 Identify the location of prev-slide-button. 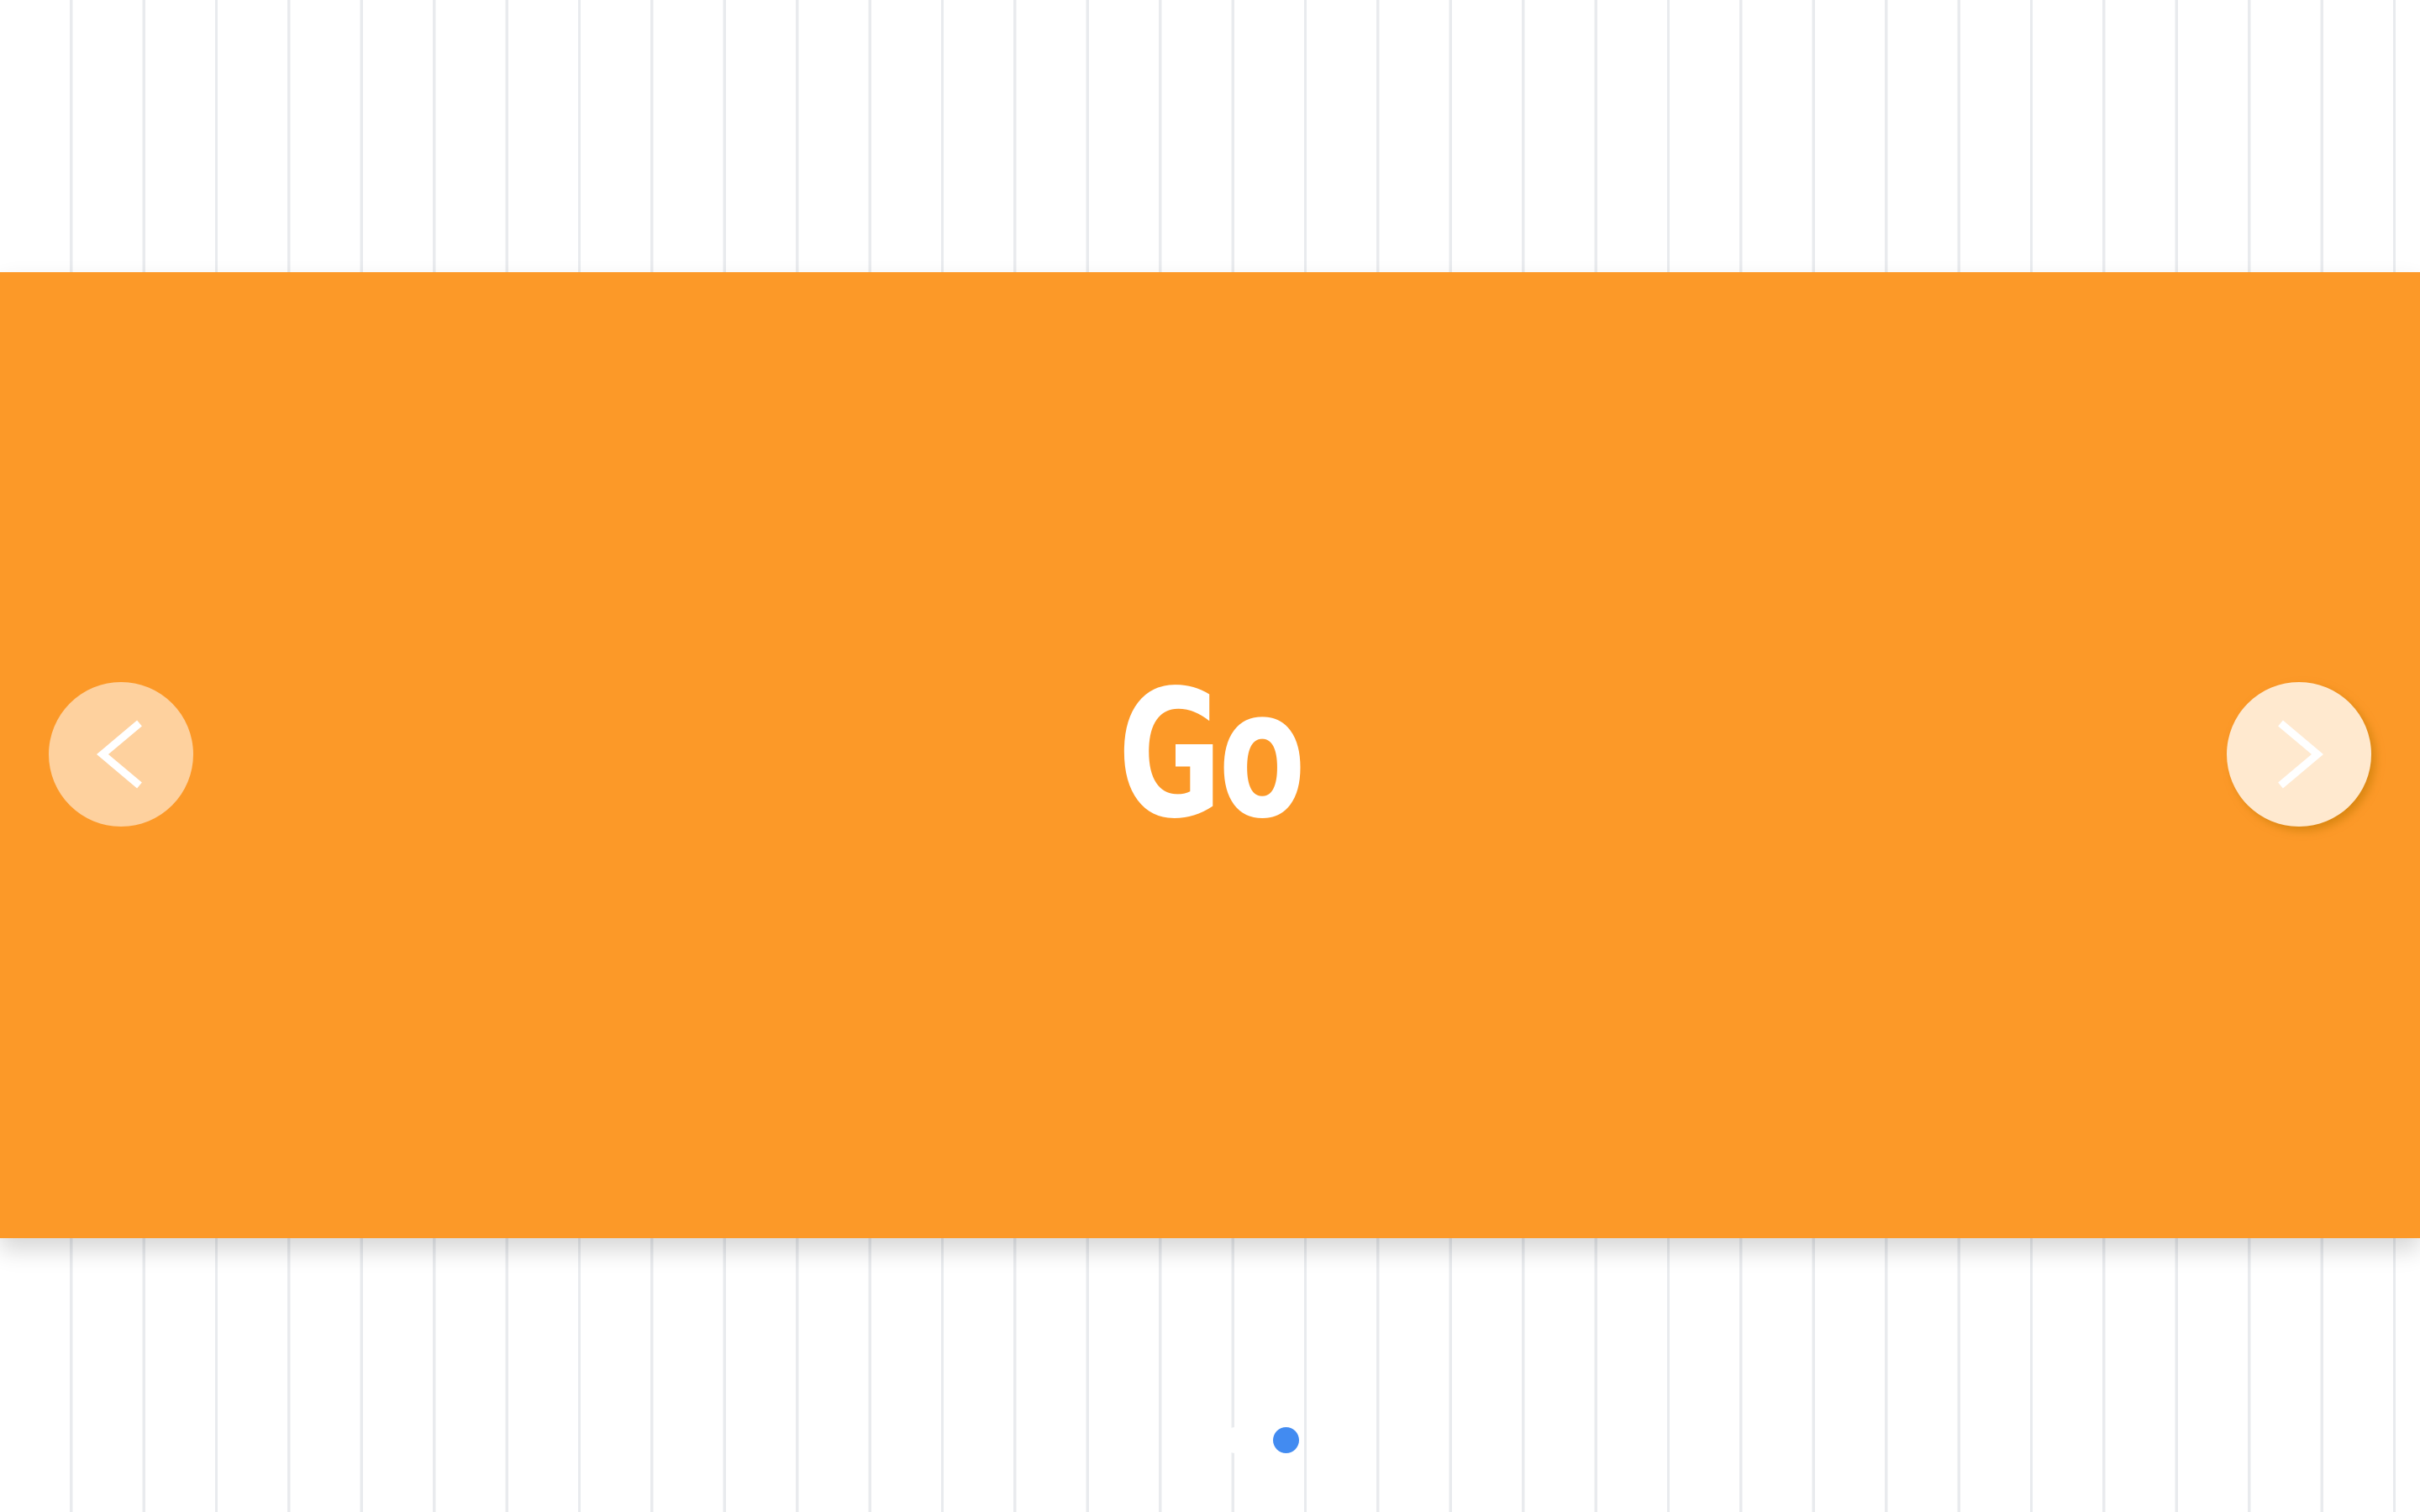
(121, 754).